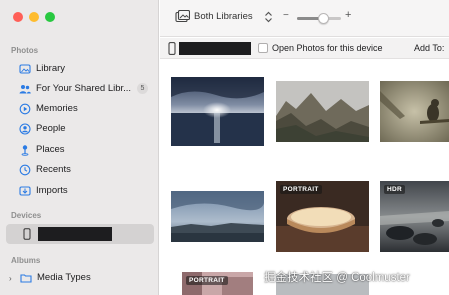 Image resolution: width=449 pixels, height=295 pixels. I want to click on watermark-text: 掘金技术社区 @ Coolmuster, so click(337, 278).